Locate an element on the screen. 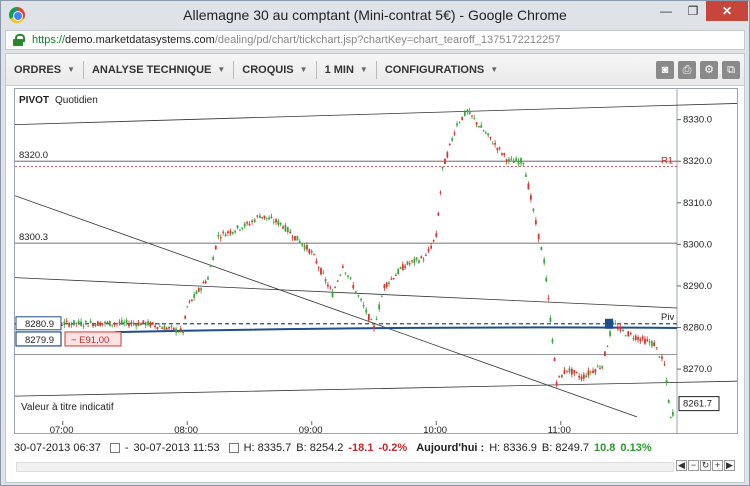 The height and width of the screenshot is (486, 750). zoom-out-icon: − is located at coordinates (693, 465).